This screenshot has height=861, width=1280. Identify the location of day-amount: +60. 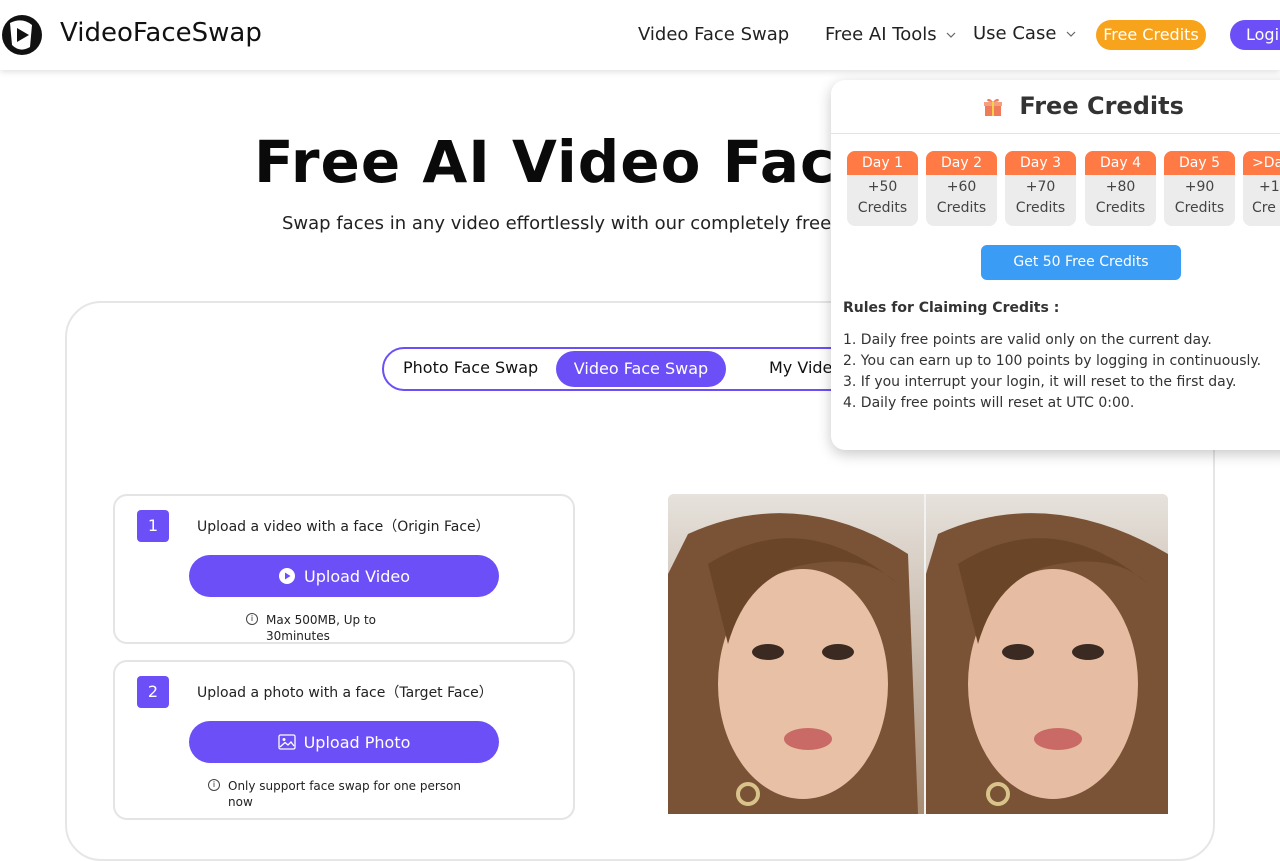
(961, 187).